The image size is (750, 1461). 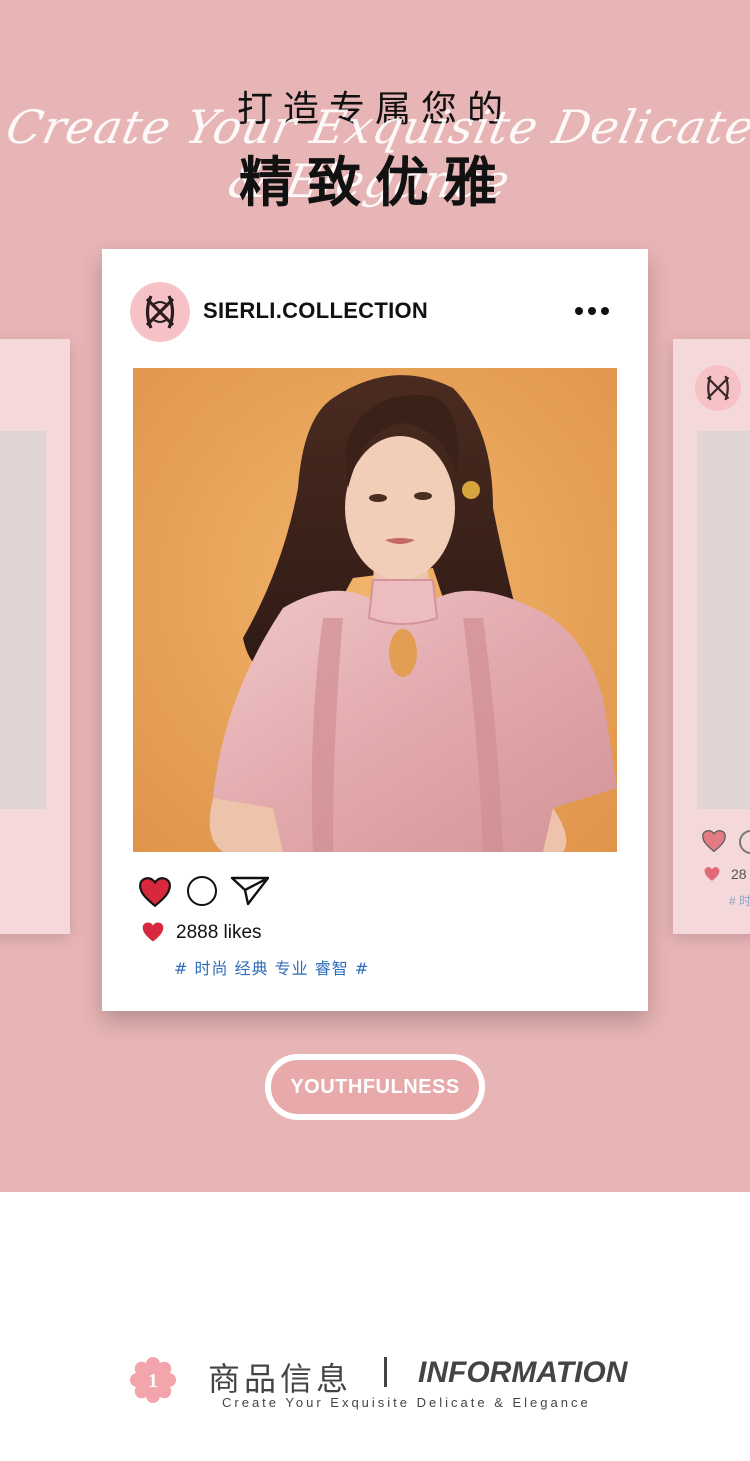 What do you see at coordinates (375, 1087) in the screenshot?
I see `youthfulness-badge: YOUTHFULNESS` at bounding box center [375, 1087].